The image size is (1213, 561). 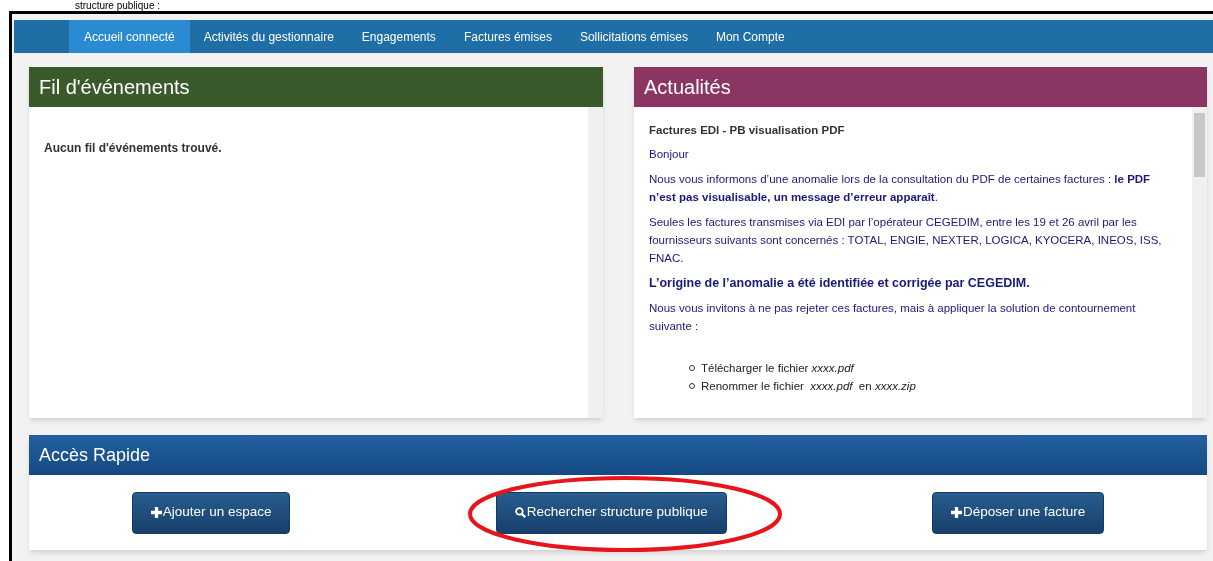 What do you see at coordinates (611, 512) in the screenshot?
I see `quick-action-button: Rechercher structure publique` at bounding box center [611, 512].